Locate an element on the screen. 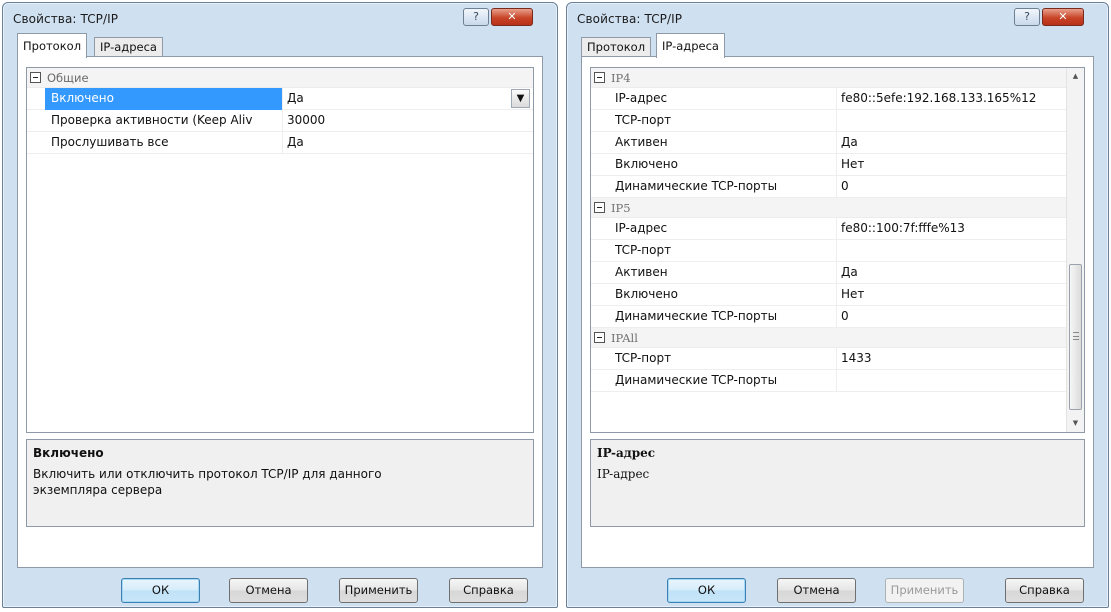 The height and width of the screenshot is (612, 1111). description-title: Включено is located at coordinates (68, 453).